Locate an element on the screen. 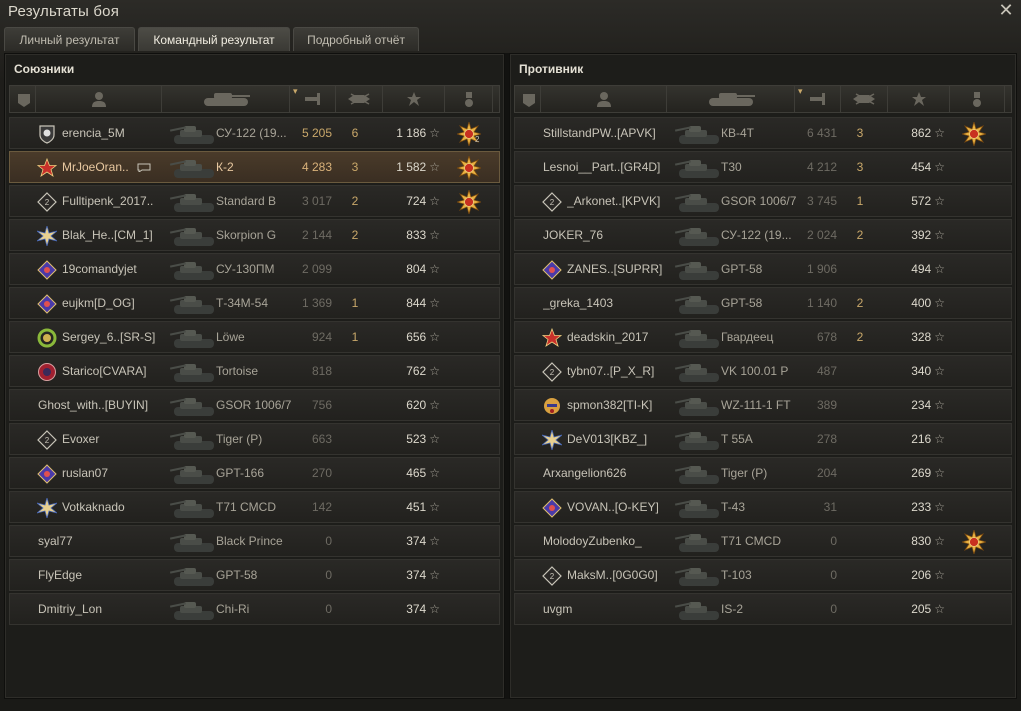  kills-value: 1 is located at coordinates (355, 303).